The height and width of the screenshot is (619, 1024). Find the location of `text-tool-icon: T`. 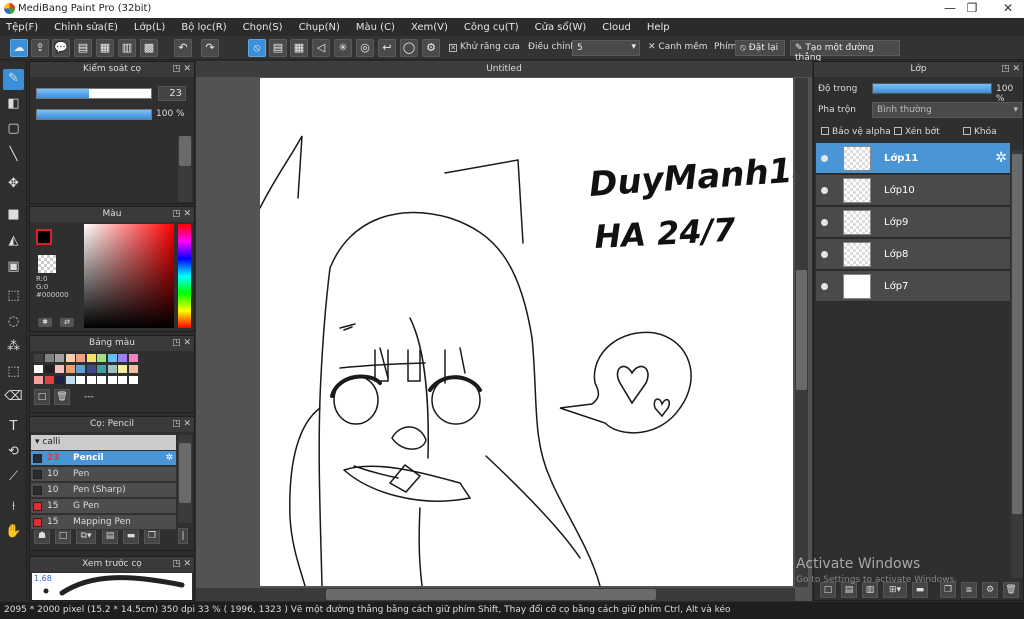

text-tool-icon: T is located at coordinates (13, 427).